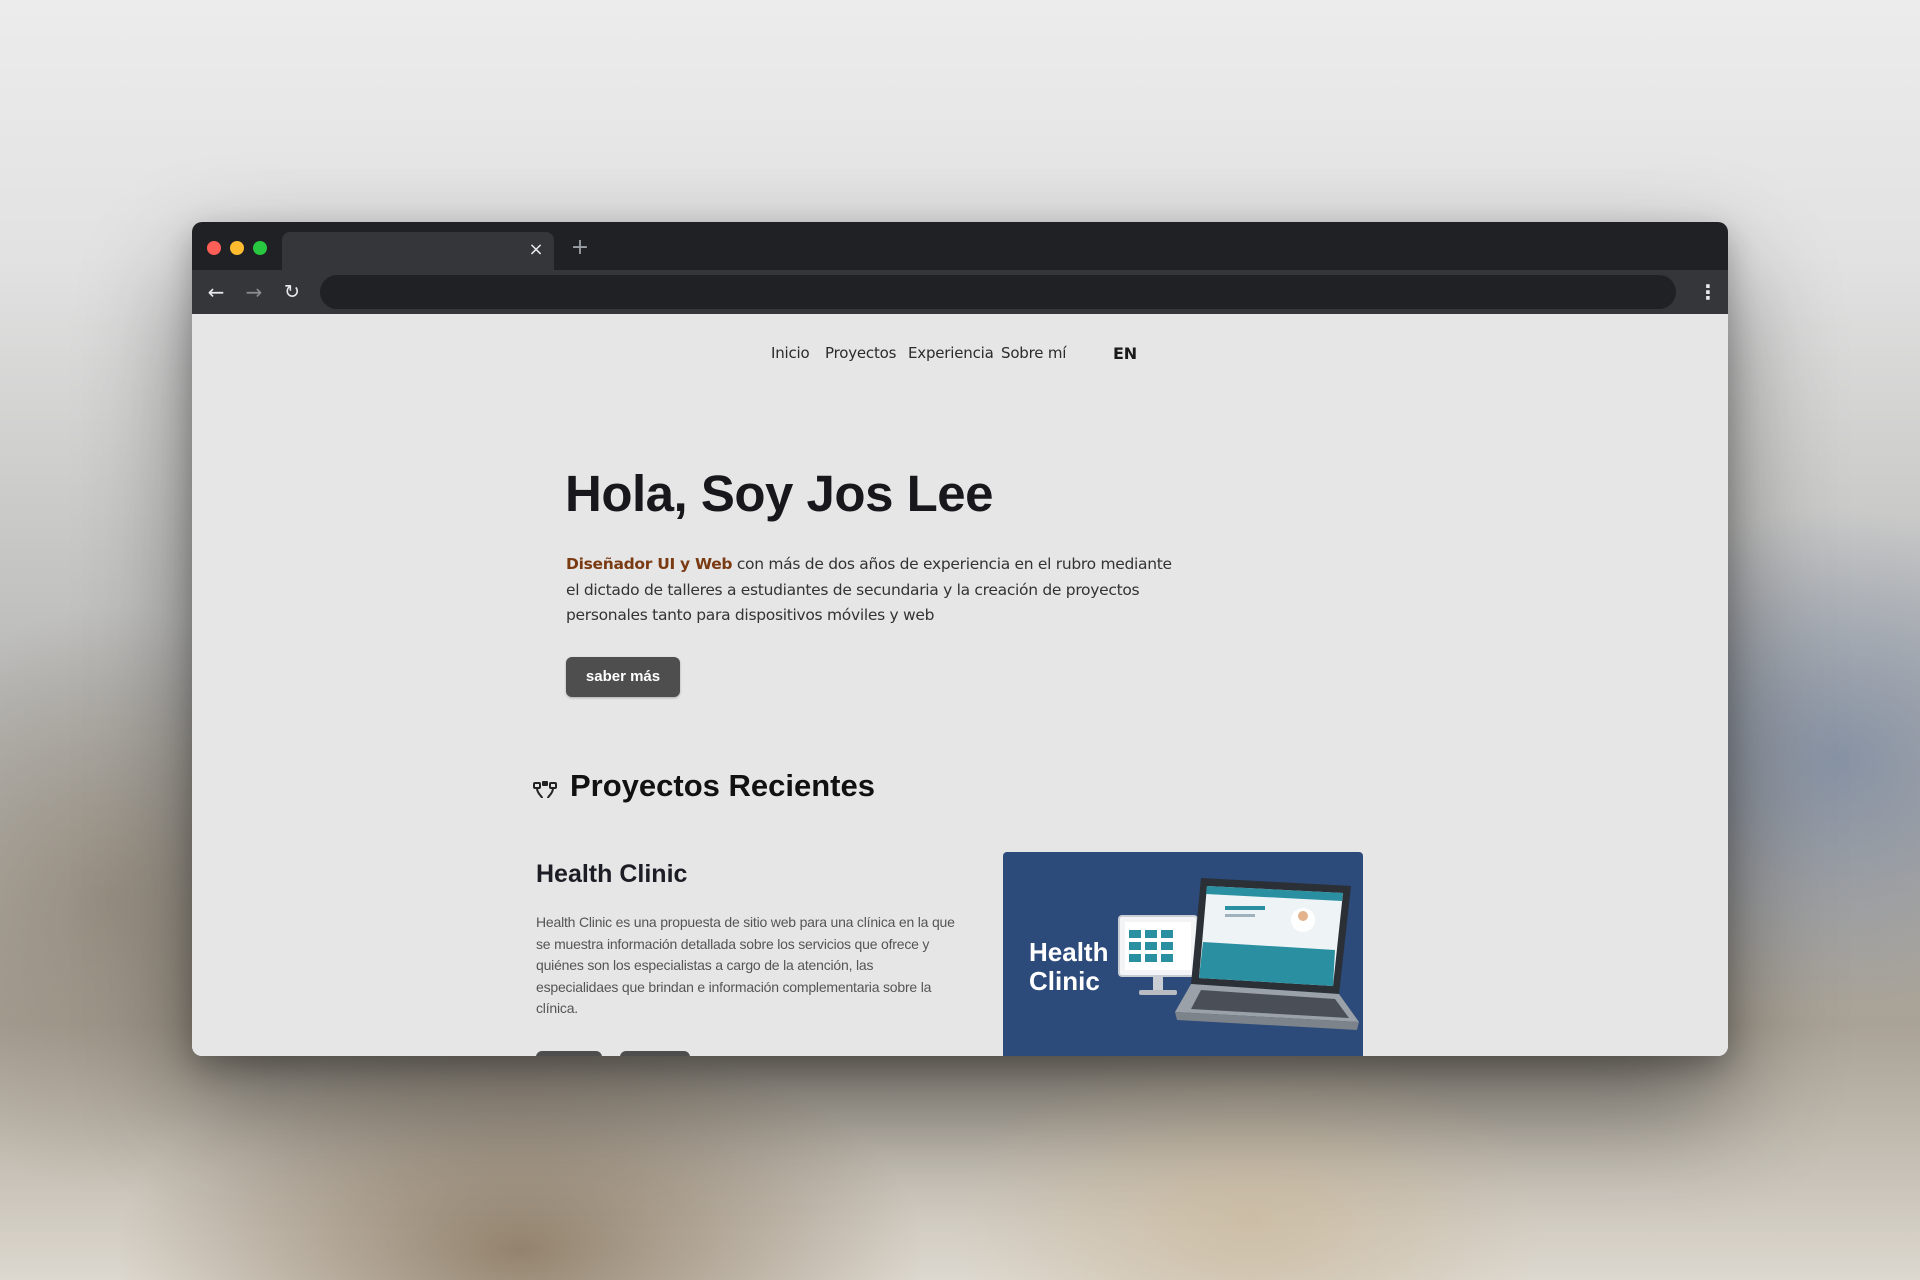 This screenshot has height=1280, width=1920. I want to click on nav-link-experiencia: Experiencia, so click(951, 353).